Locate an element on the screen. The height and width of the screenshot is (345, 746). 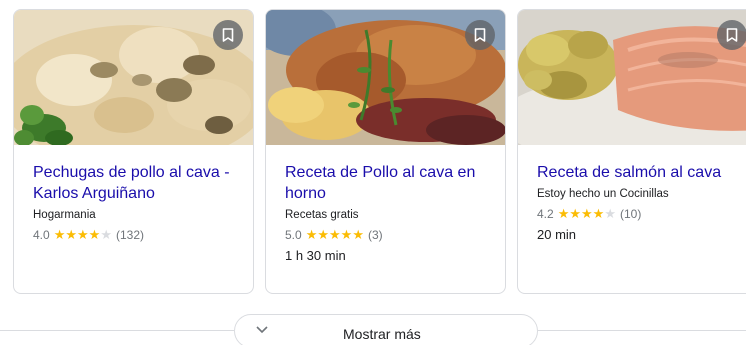
show-more-button: Mostrar más is located at coordinates (386, 329).